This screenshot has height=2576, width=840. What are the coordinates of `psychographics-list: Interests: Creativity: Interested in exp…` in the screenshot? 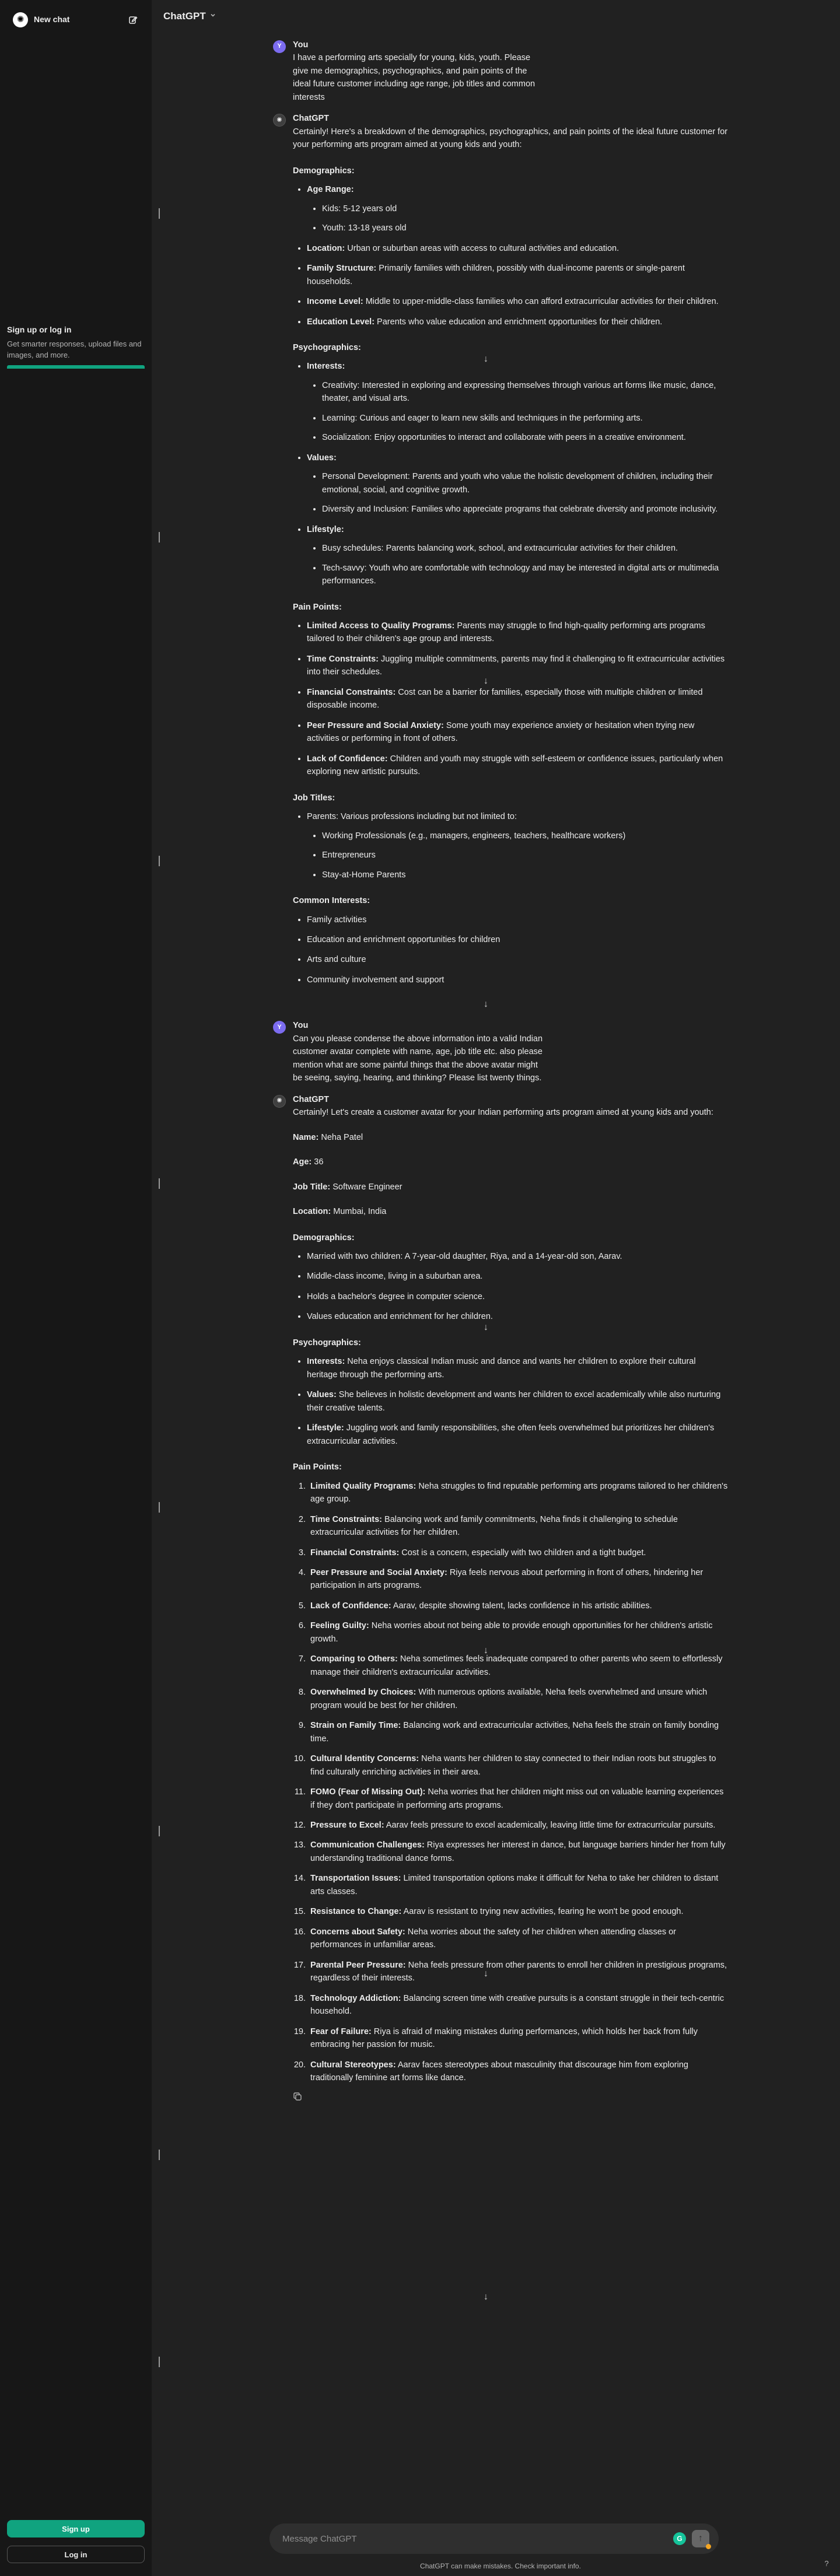 It's located at (517, 473).